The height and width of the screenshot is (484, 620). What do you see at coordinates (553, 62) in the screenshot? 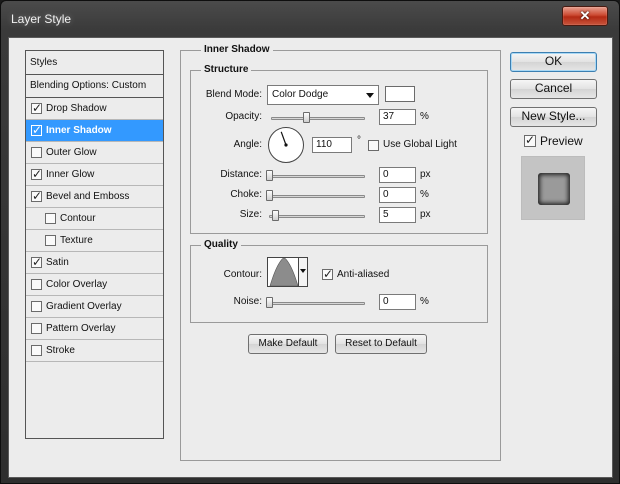
I see `ok-button: OK` at bounding box center [553, 62].